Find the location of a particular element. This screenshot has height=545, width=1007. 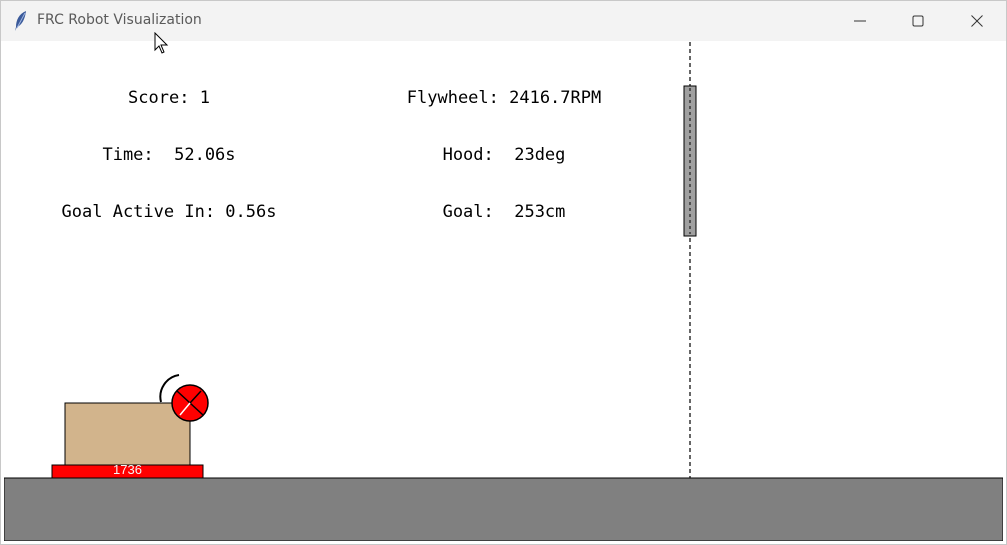

maximize-icon is located at coordinates (918, 21).